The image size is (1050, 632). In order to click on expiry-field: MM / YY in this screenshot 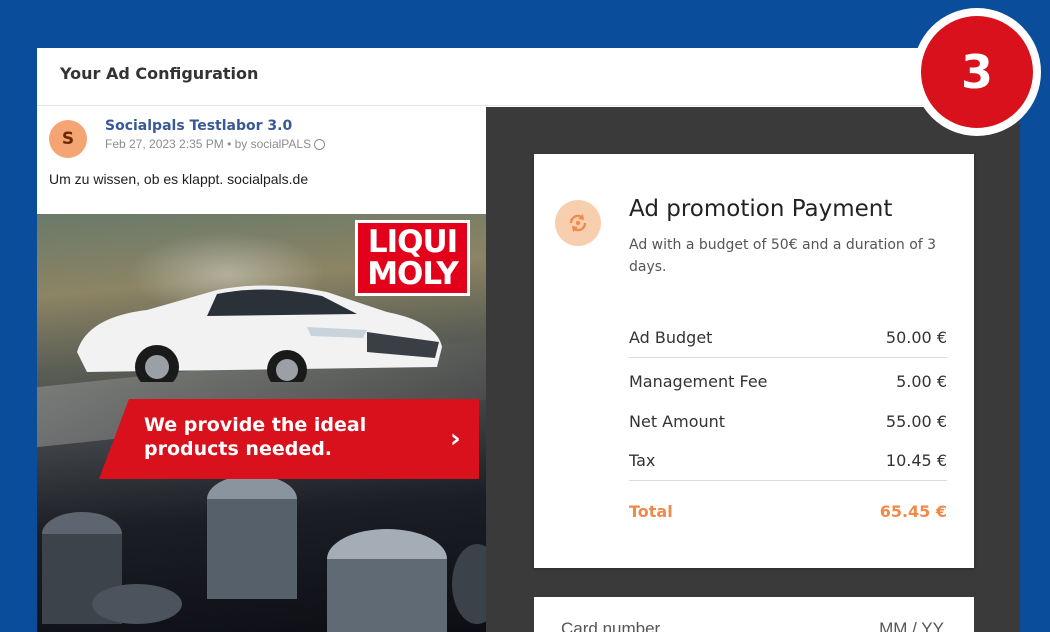, I will do `click(911, 625)`.